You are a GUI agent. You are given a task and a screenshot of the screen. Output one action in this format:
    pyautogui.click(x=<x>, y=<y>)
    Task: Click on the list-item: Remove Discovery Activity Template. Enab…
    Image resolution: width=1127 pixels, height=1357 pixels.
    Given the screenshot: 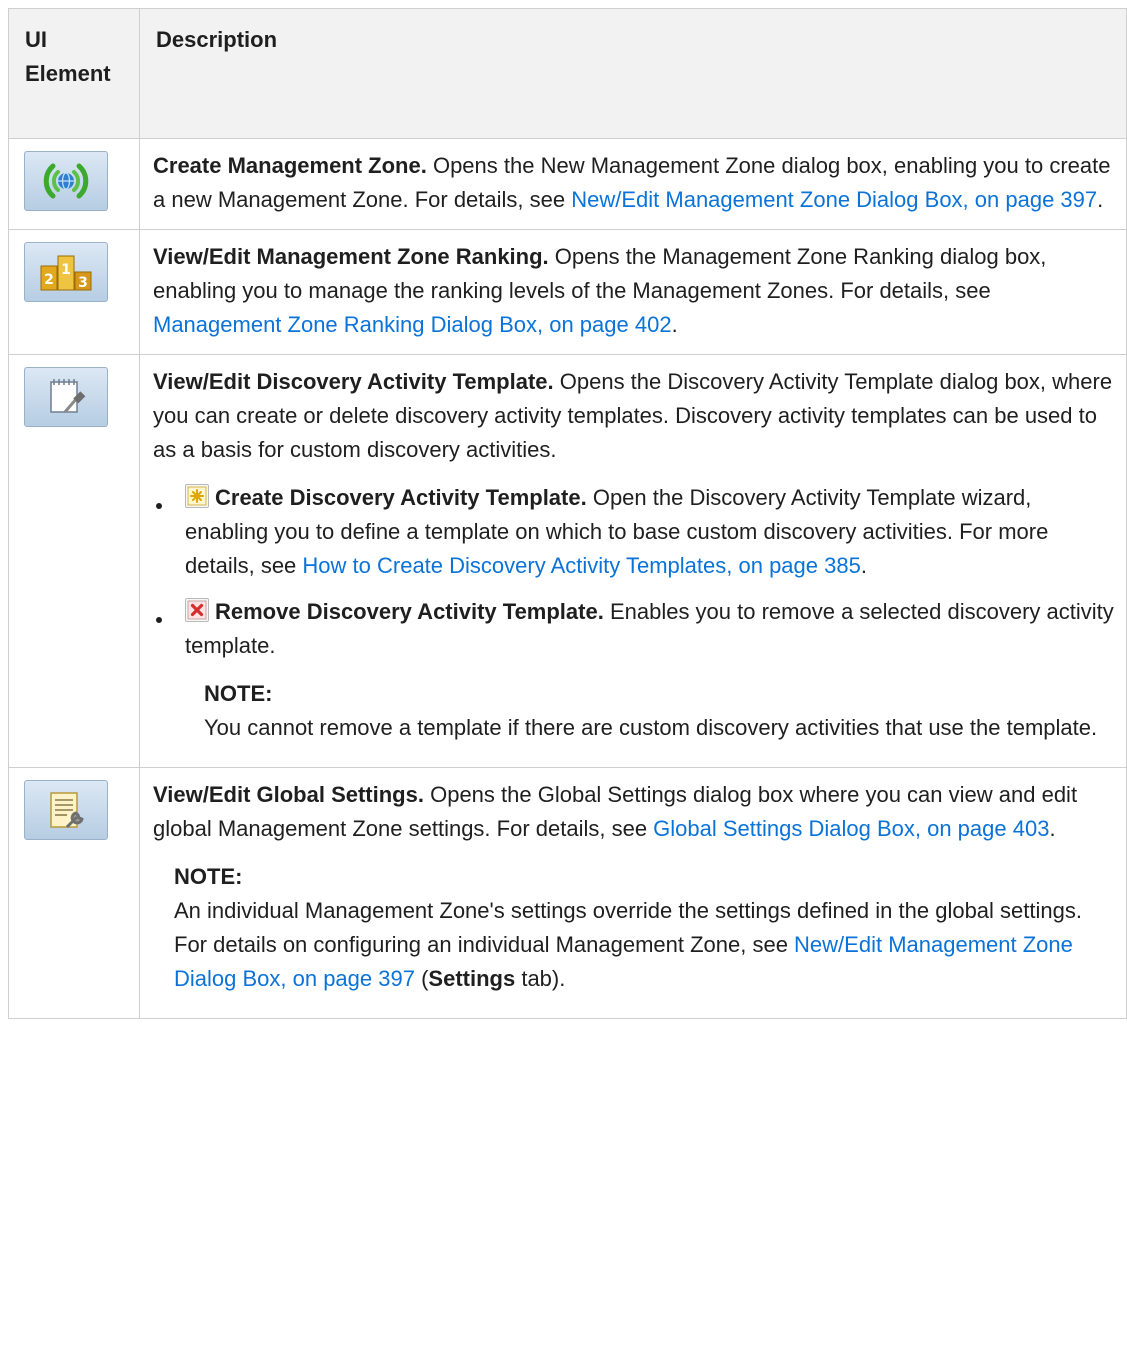 What is the action you would take?
    pyautogui.click(x=636, y=629)
    